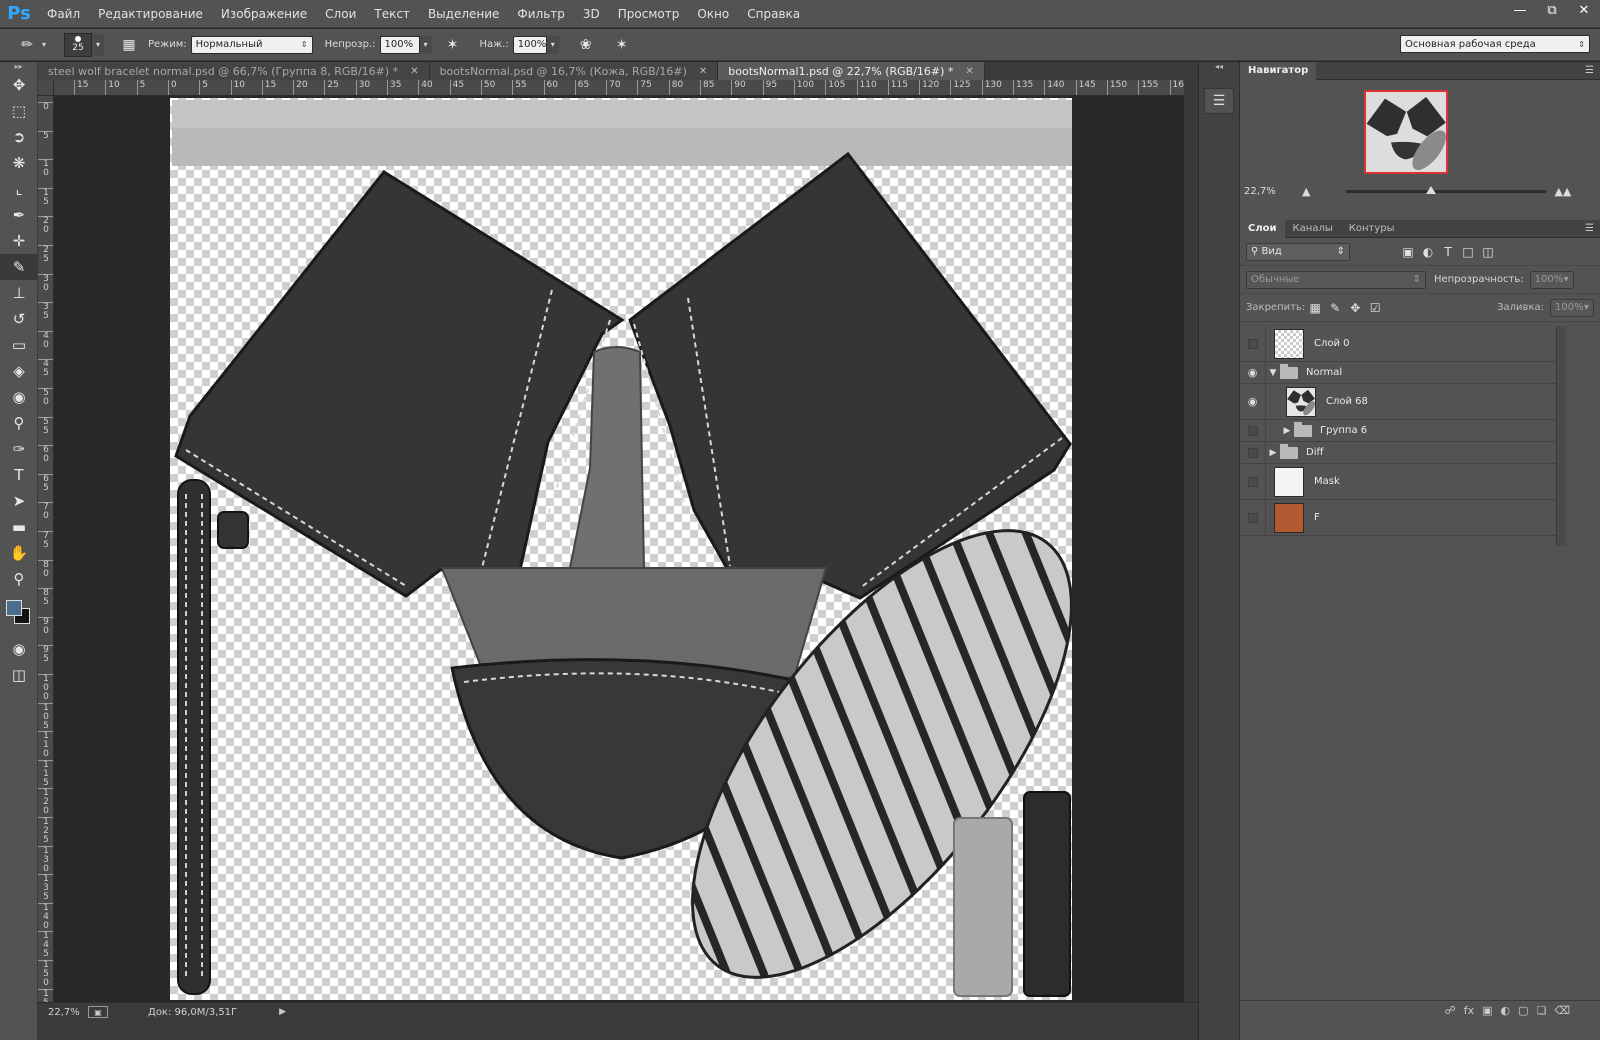 This screenshot has height=1040, width=1600. What do you see at coordinates (19, 579) in the screenshot?
I see `zoom-tool-icon: ⚲` at bounding box center [19, 579].